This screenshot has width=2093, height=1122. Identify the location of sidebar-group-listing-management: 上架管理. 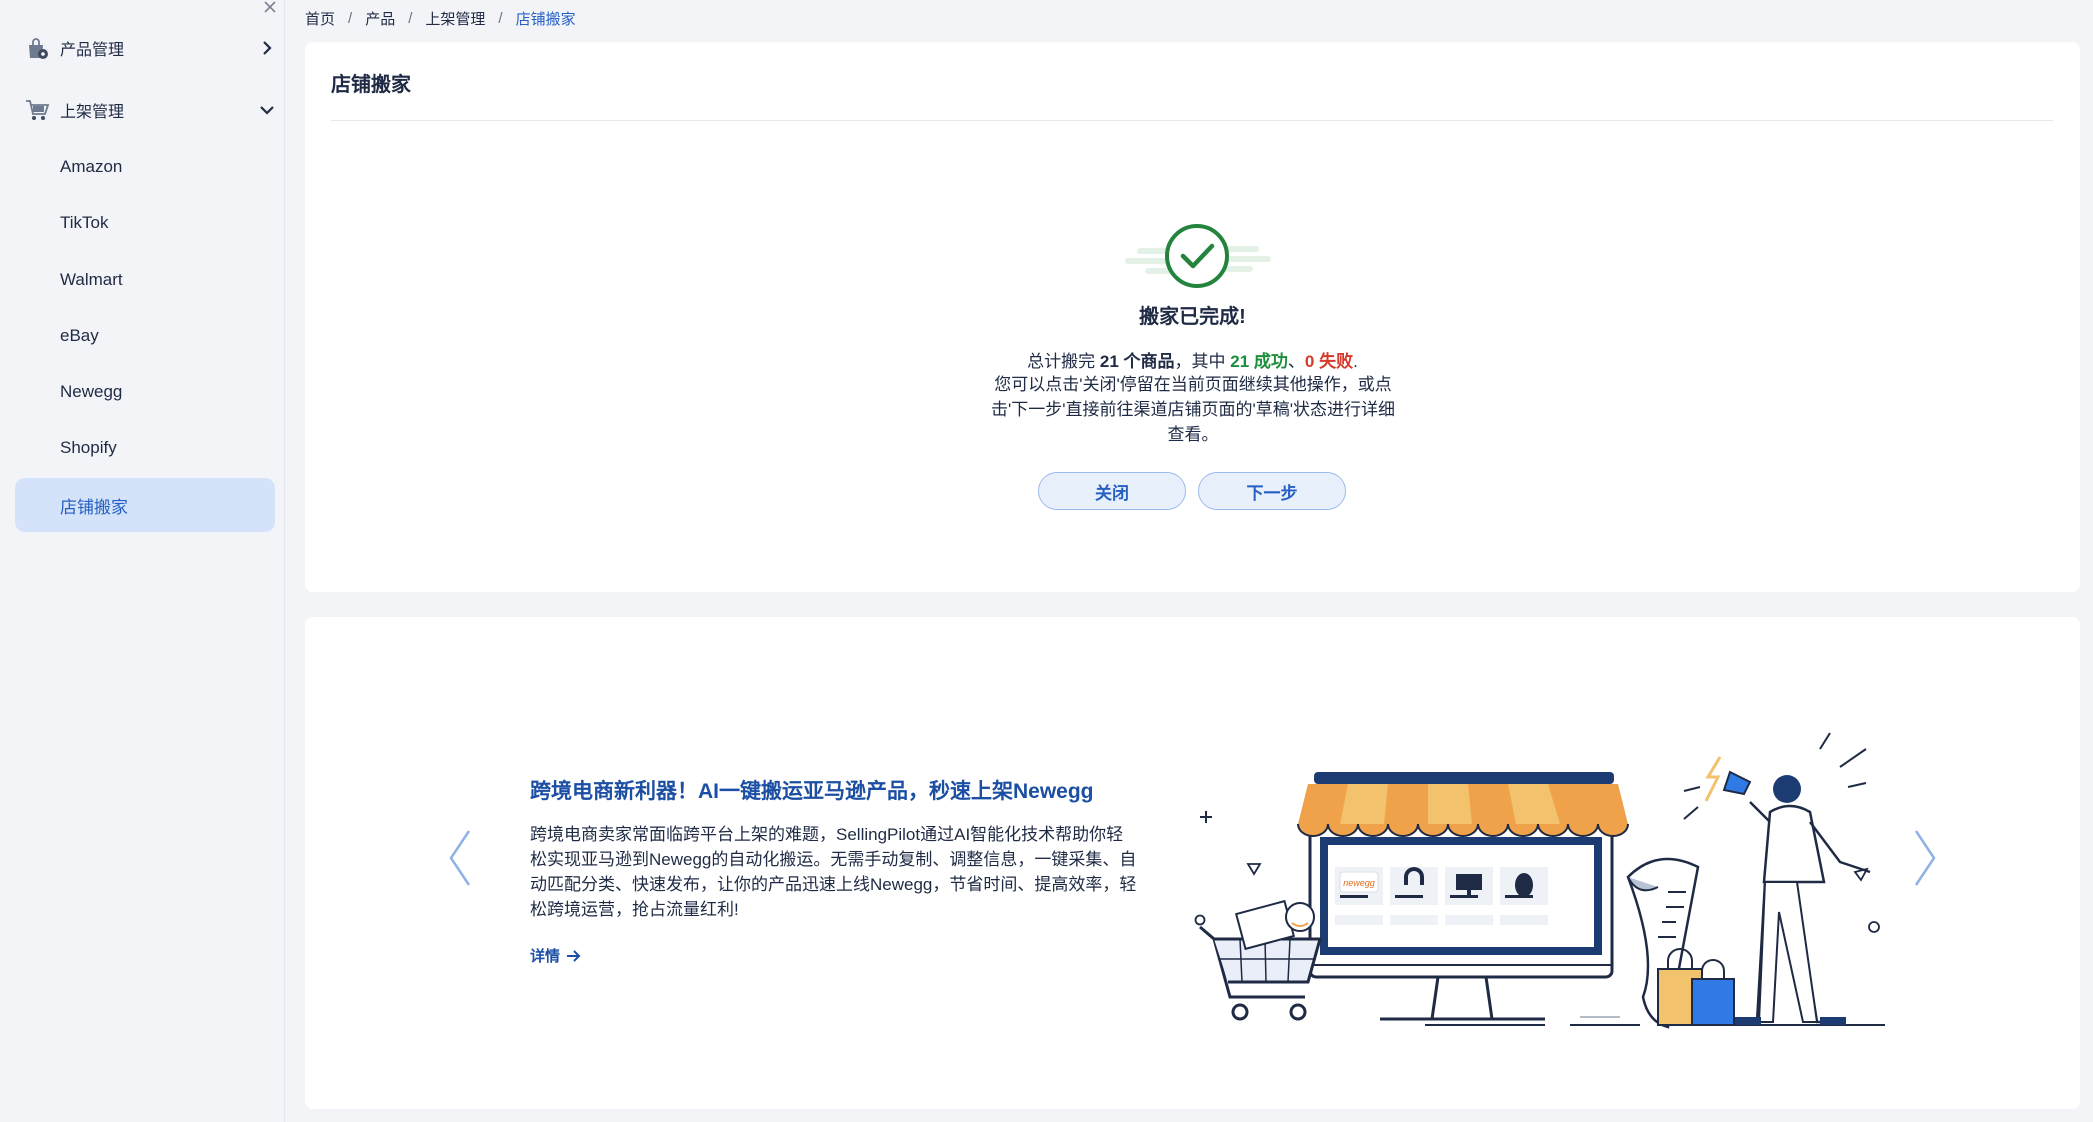
(142, 110).